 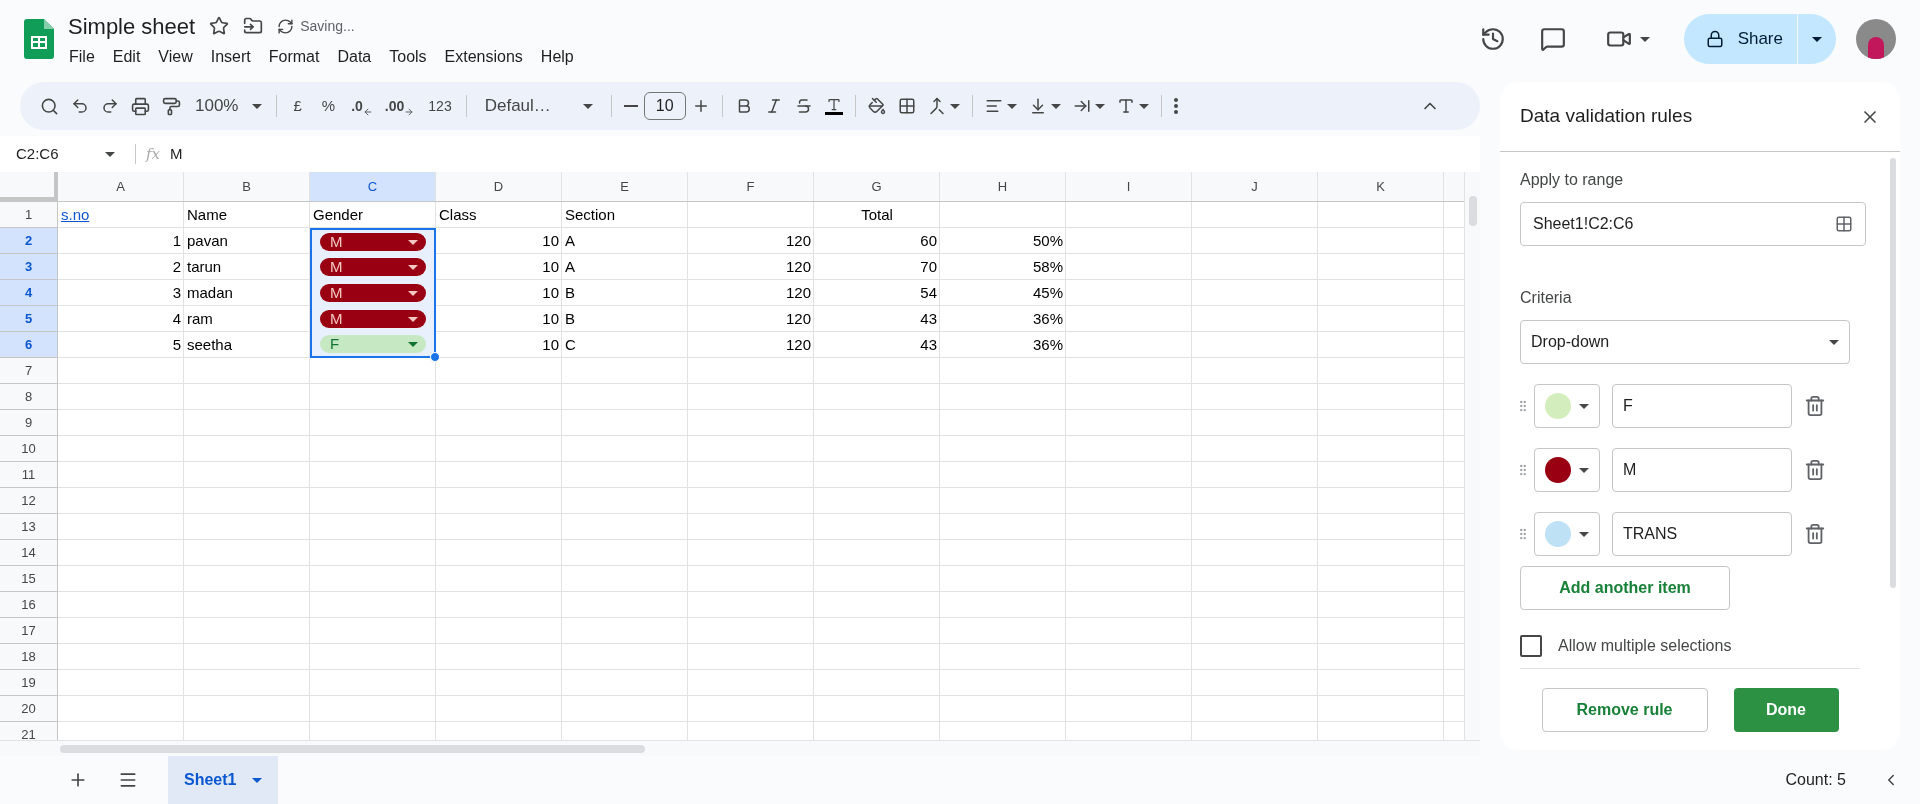 I want to click on row-header: 14, so click(x=29, y=553).